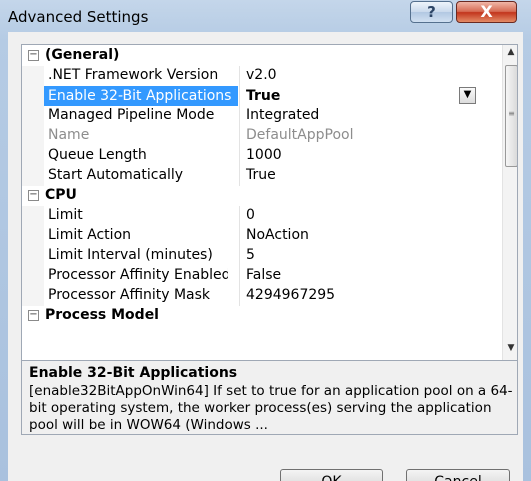 The width and height of the screenshot is (531, 481). Describe the element at coordinates (262, 196) in the screenshot. I see `category-row: − CPU` at that location.